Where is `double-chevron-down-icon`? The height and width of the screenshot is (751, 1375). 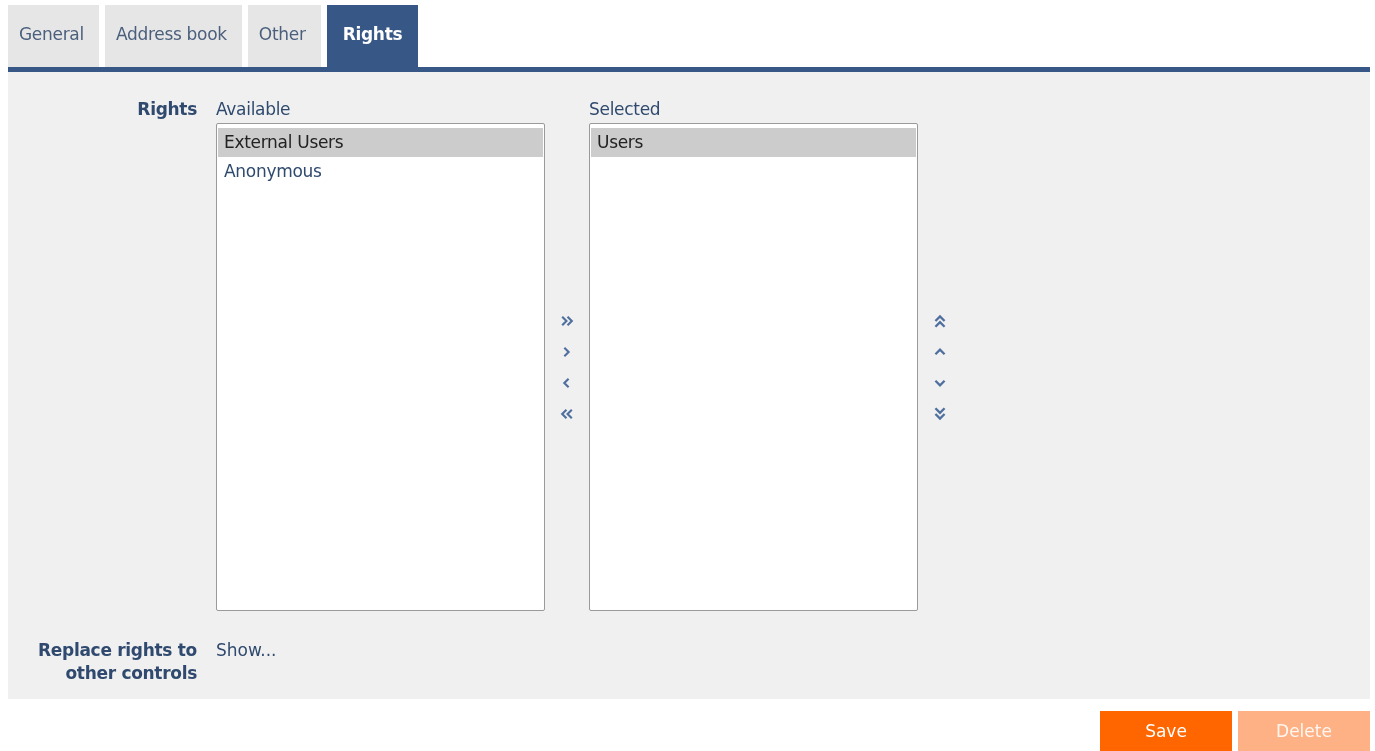
double-chevron-down-icon is located at coordinates (940, 413).